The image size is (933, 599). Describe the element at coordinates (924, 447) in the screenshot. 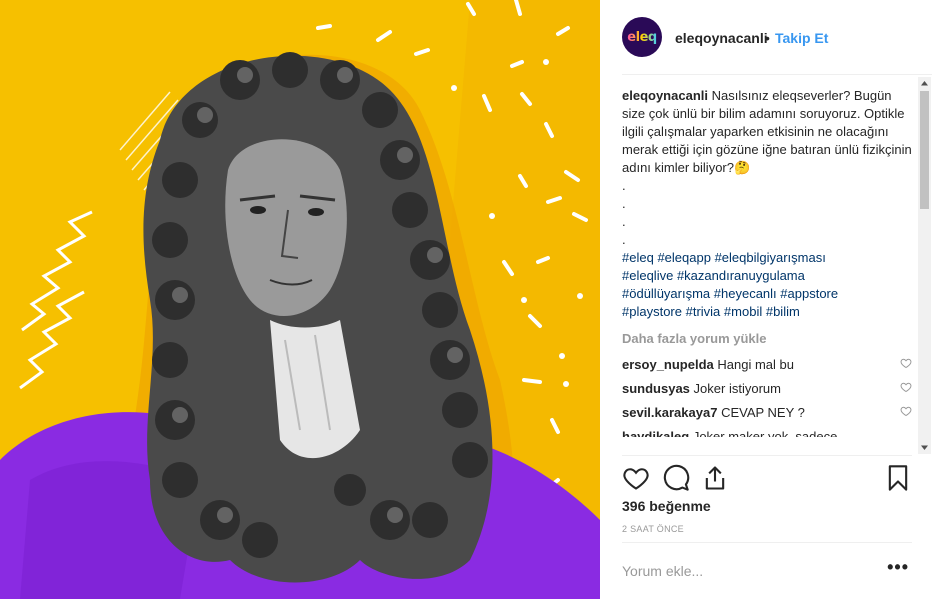

I see `scroll-down-arrow-icon` at that location.